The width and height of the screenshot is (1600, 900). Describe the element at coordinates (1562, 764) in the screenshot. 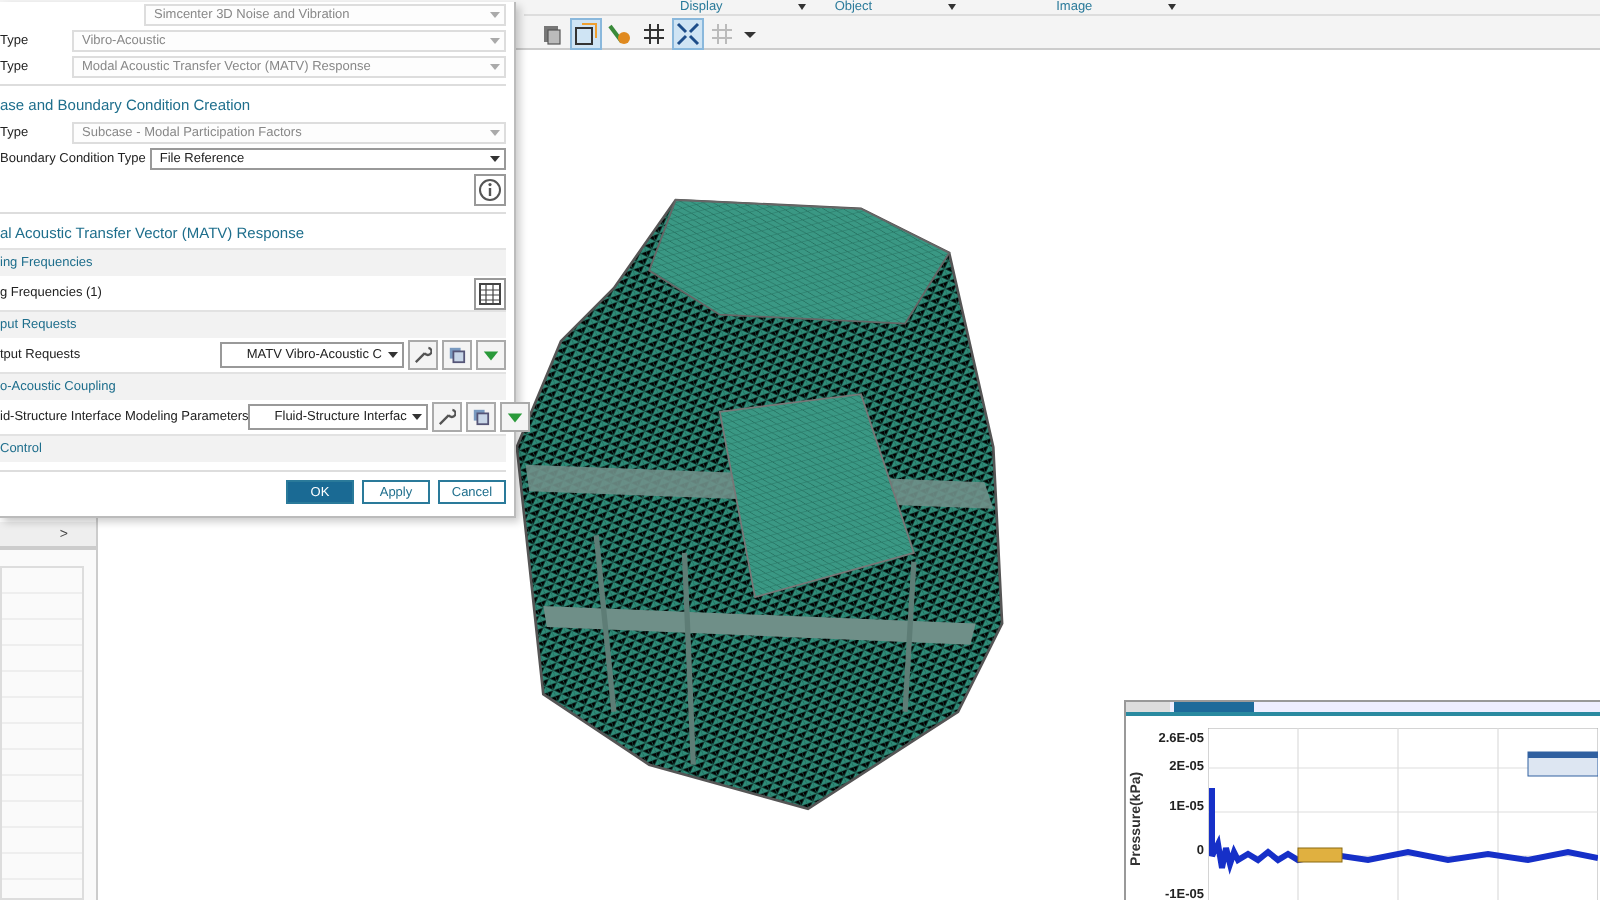

I see `legend-box` at that location.